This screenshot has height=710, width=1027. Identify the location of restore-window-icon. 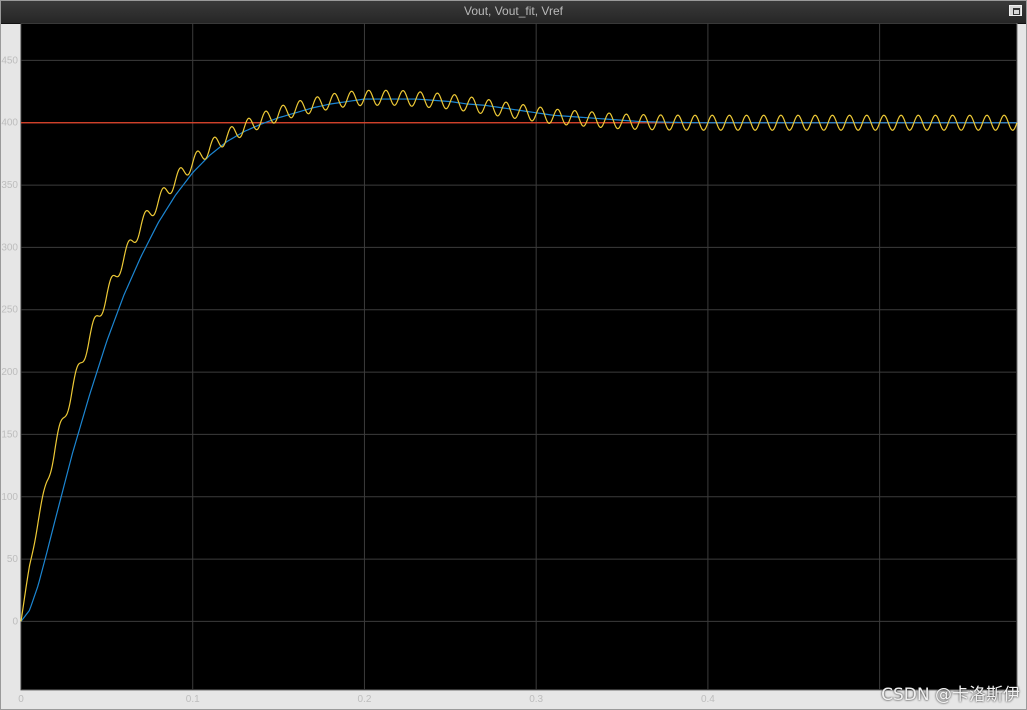
(1015, 10).